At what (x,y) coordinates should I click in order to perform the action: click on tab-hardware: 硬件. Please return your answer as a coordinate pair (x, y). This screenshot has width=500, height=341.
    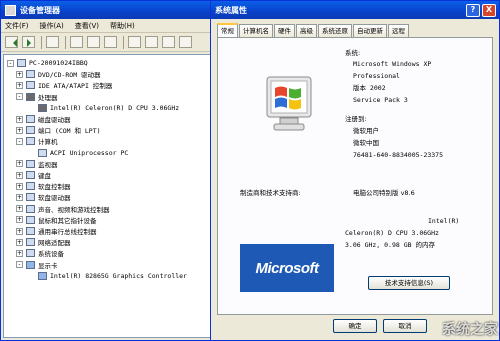
    Looking at the image, I should click on (284, 30).